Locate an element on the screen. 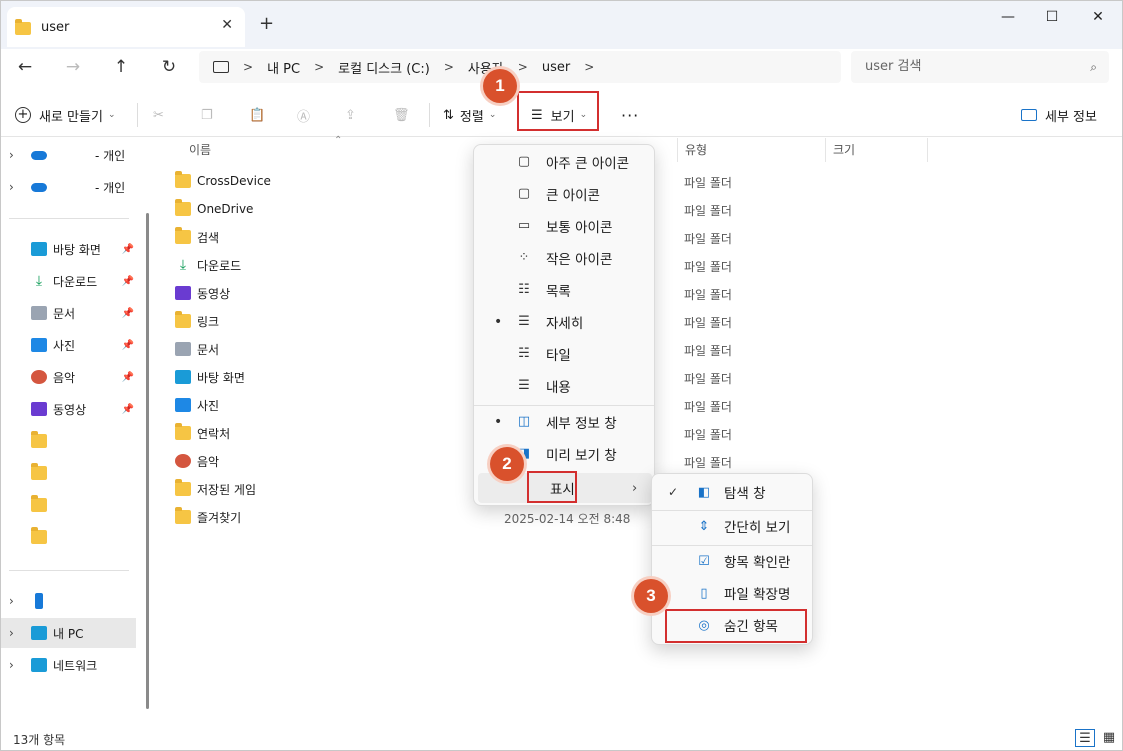 The image size is (1123, 751). menu-item-view-0: ▢ 아주 큰 아이콘 is located at coordinates (565, 162).